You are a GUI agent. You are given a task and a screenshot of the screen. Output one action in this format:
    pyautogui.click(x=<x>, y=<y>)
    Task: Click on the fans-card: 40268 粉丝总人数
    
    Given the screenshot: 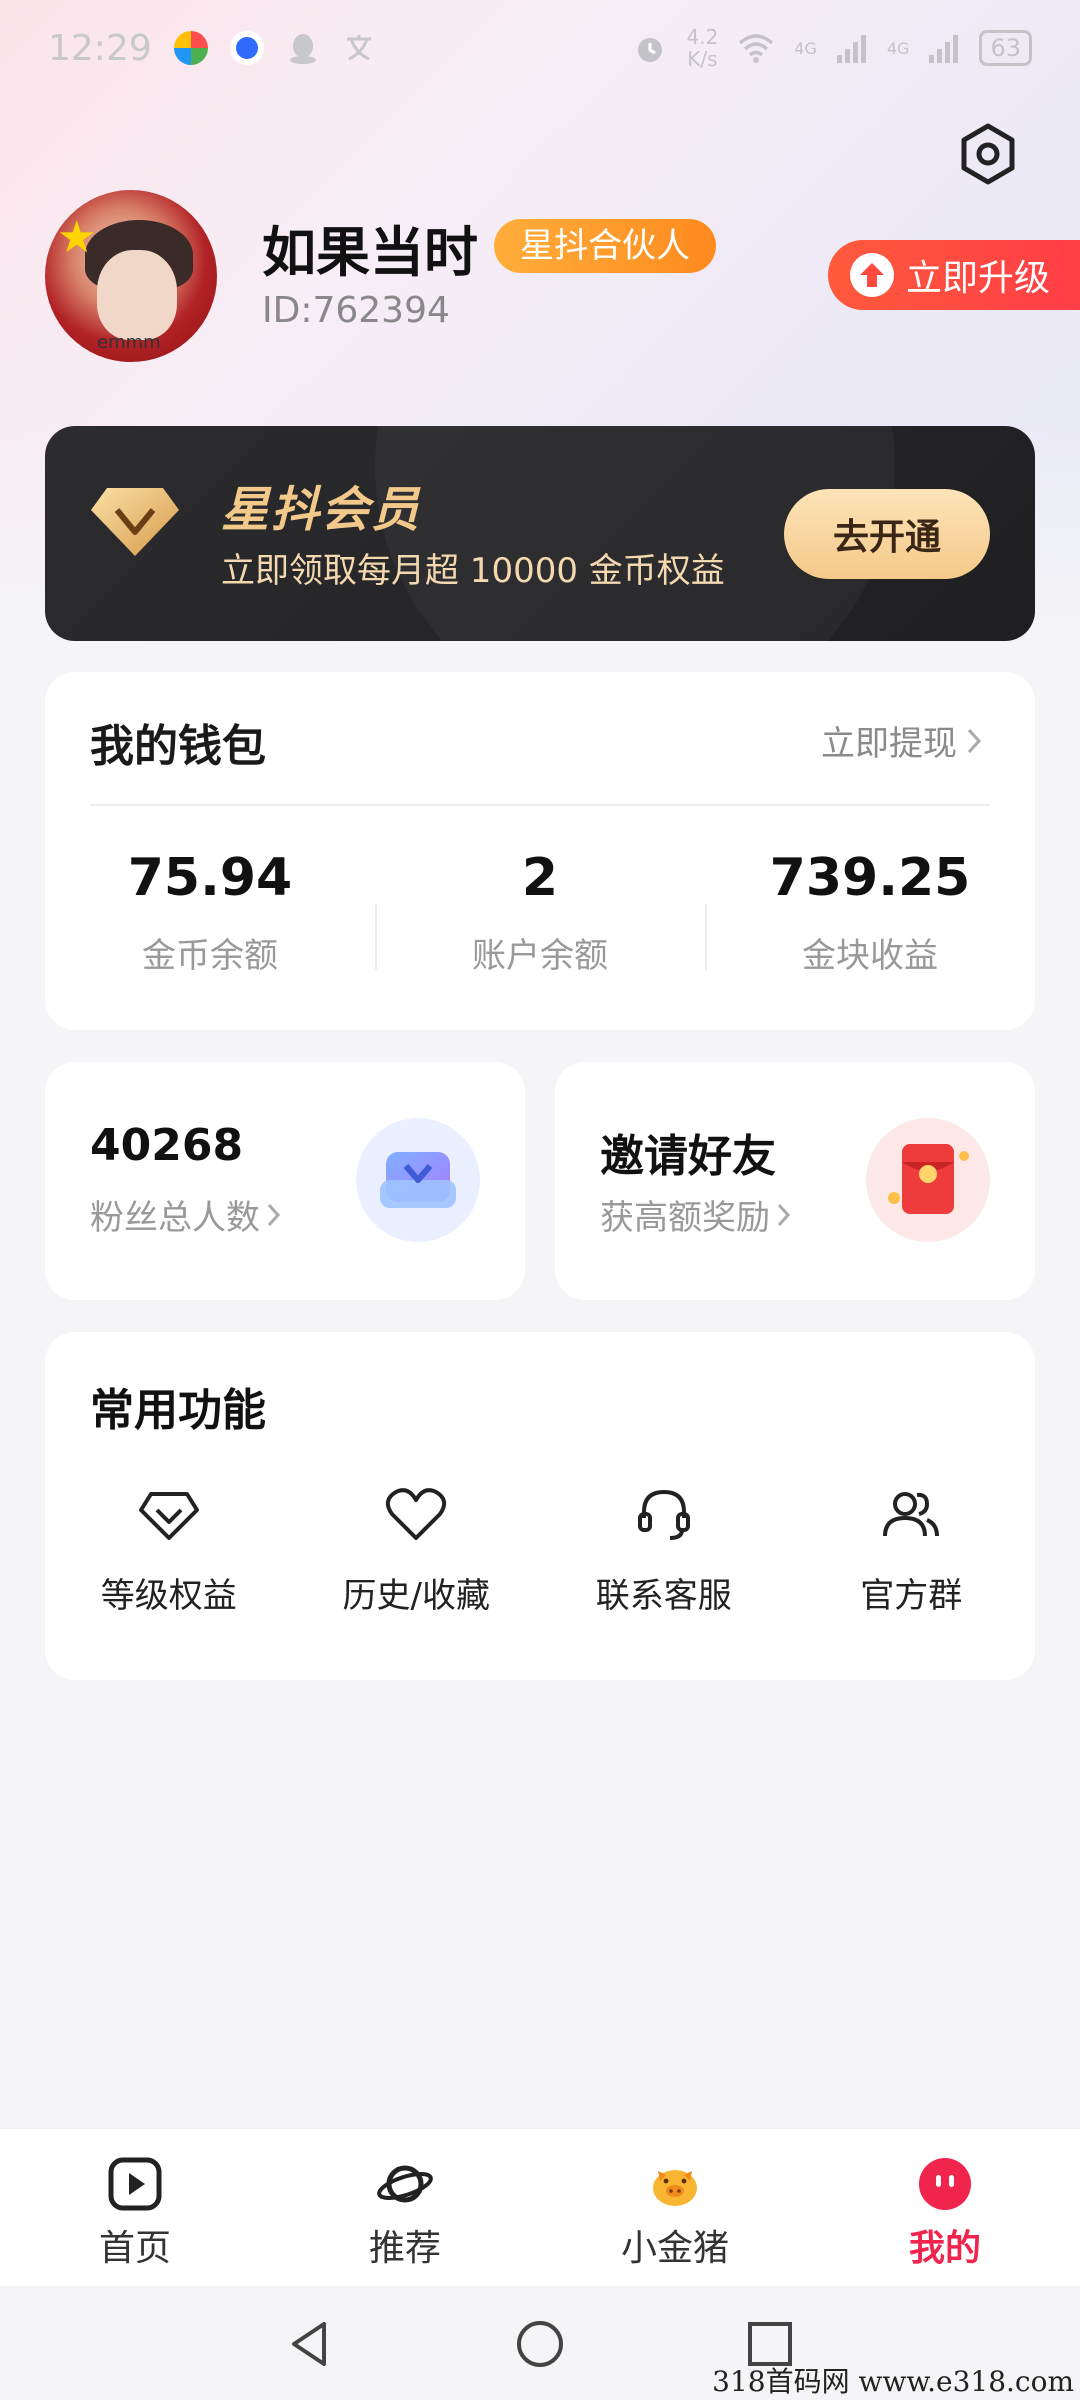 What is the action you would take?
    pyautogui.click(x=285, y=1181)
    